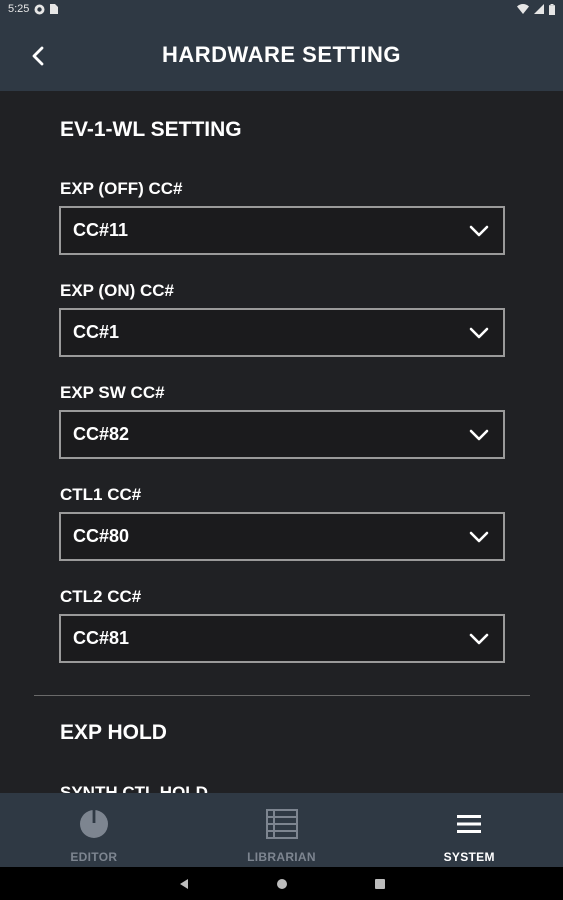 Image resolution: width=563 pixels, height=900 pixels. I want to click on status-left: 5:25, so click(33, 9).